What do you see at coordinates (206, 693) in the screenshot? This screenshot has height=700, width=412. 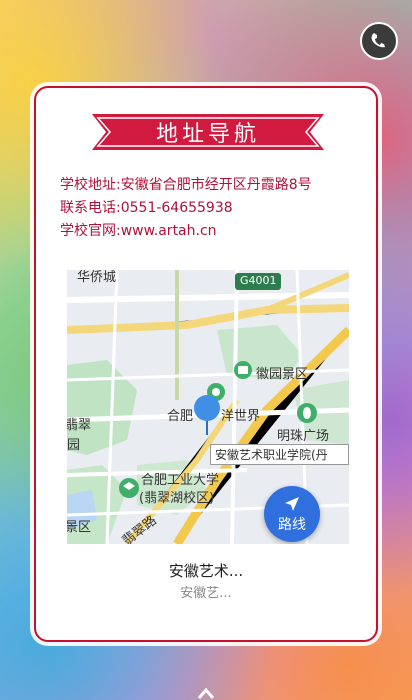 I see `chevron-up-icon` at bounding box center [206, 693].